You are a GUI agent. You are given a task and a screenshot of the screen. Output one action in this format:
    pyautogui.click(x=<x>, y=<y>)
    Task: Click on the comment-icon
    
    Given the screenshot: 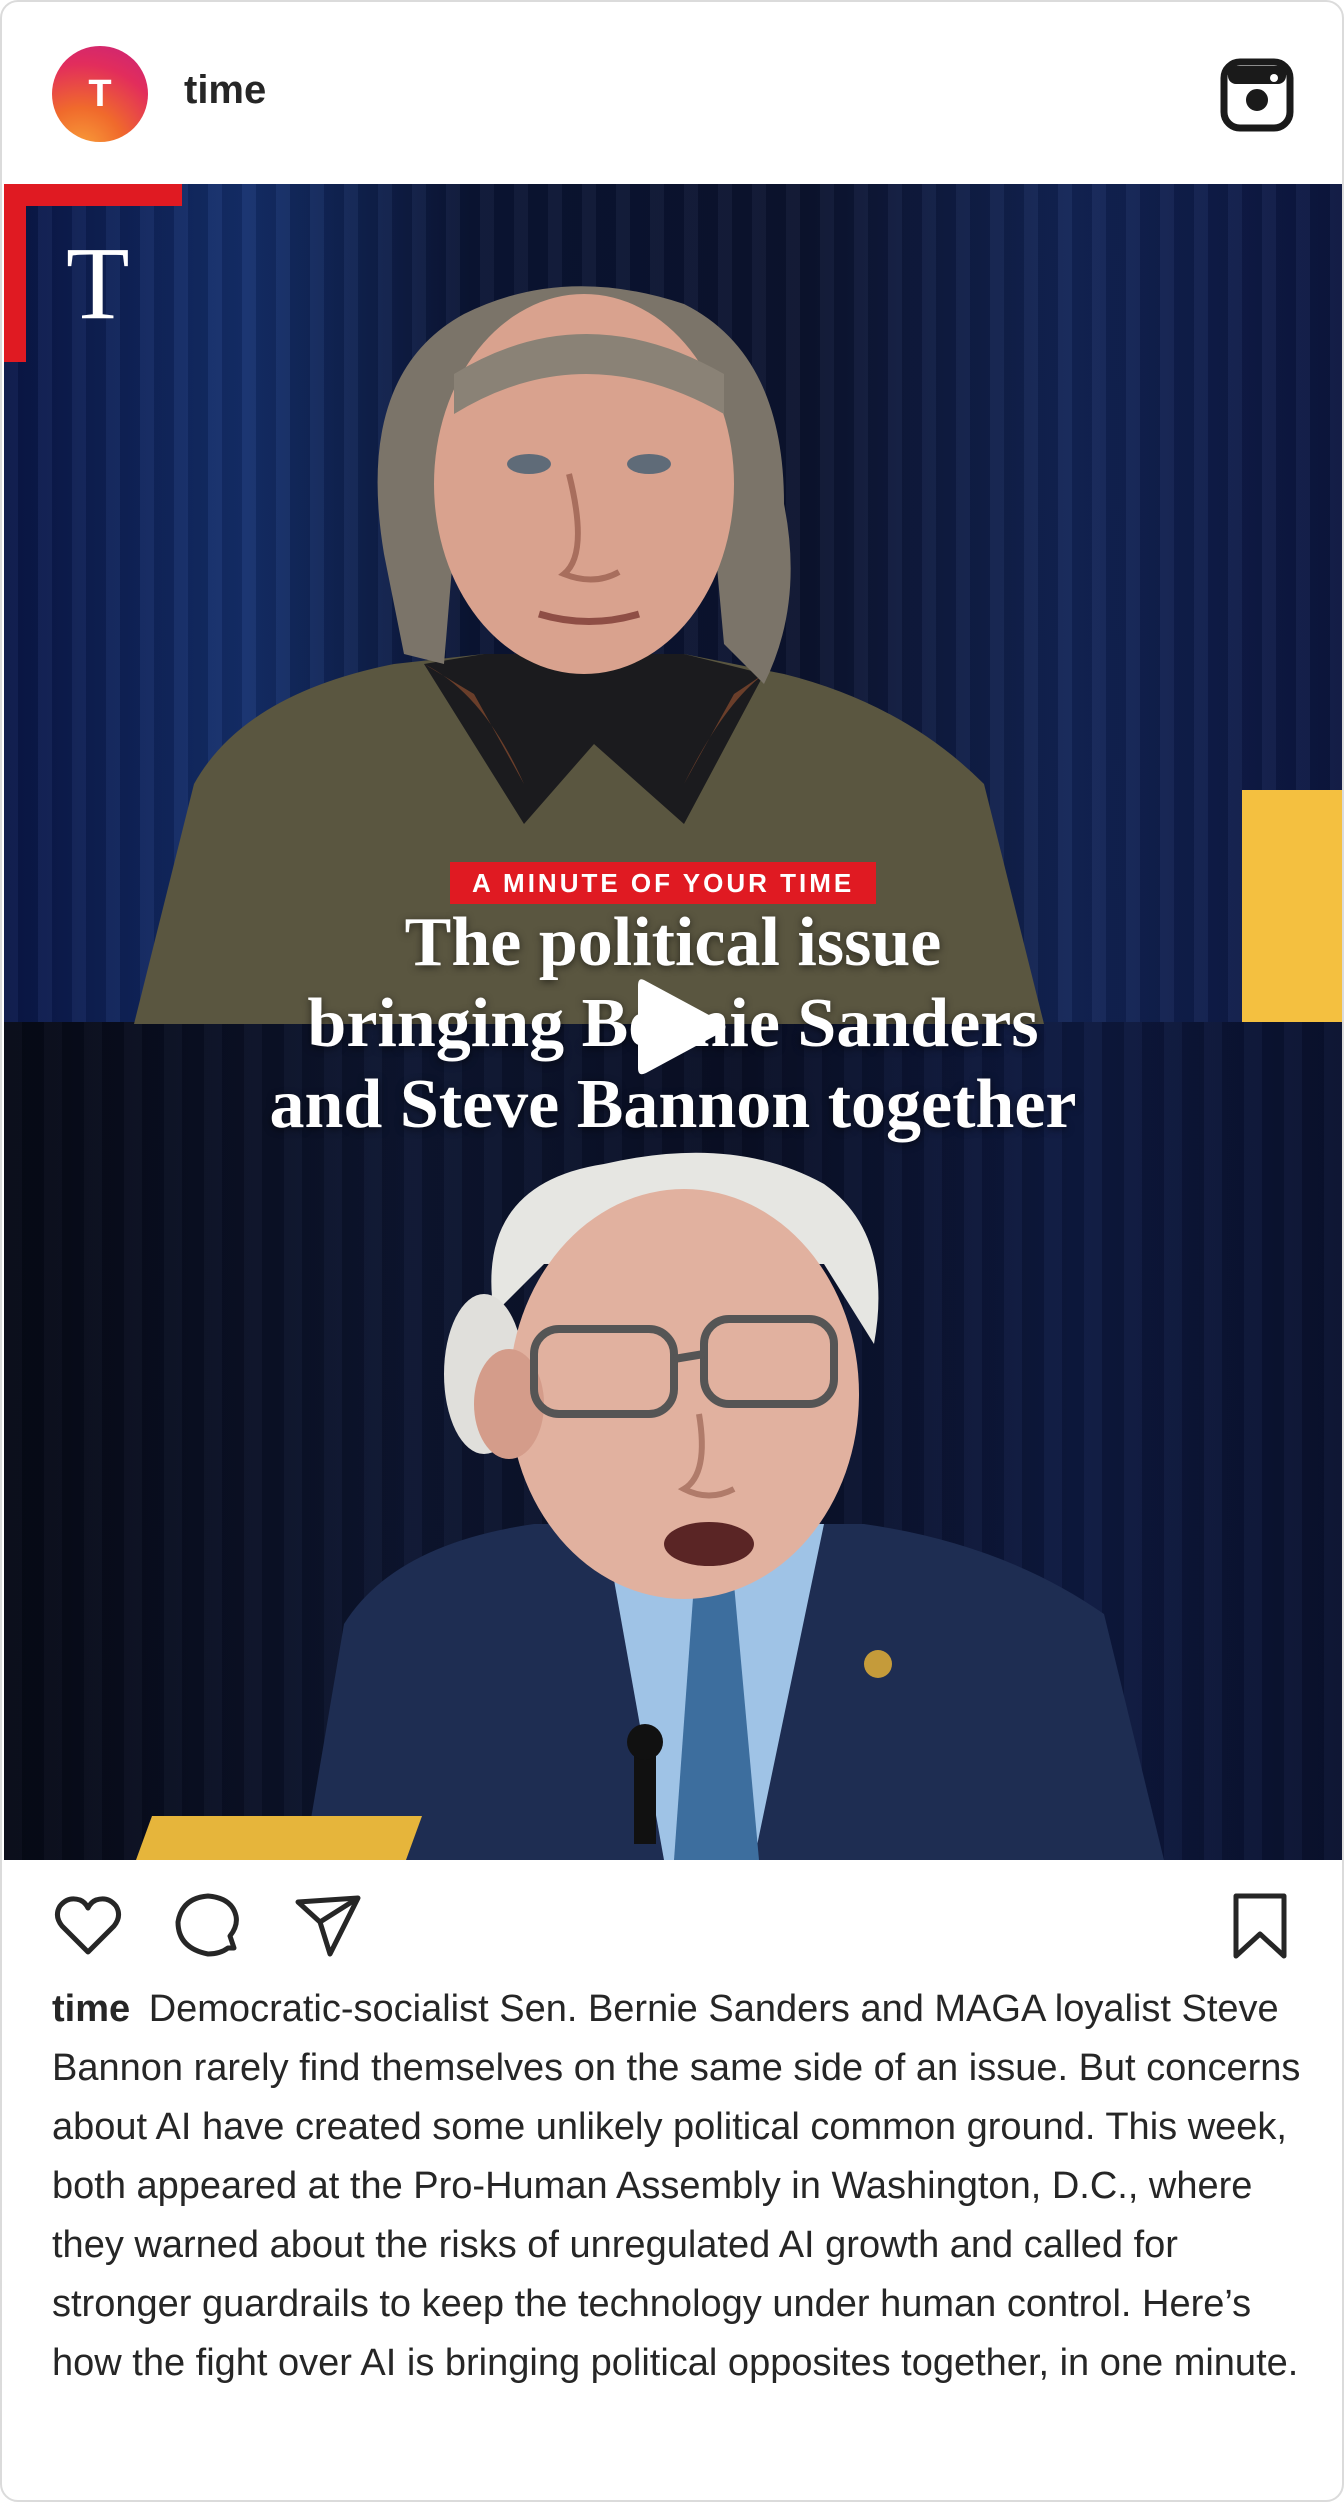 What is the action you would take?
    pyautogui.click(x=208, y=1926)
    